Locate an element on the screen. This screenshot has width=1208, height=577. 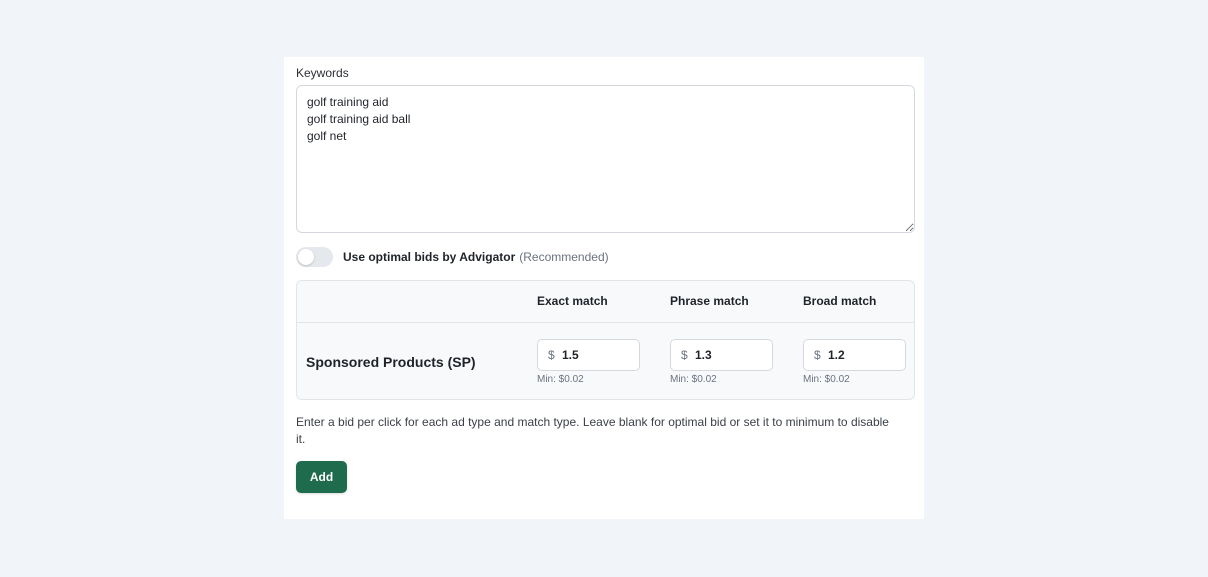
bid-input-phrase-match-wrap: $ is located at coordinates (721, 355).